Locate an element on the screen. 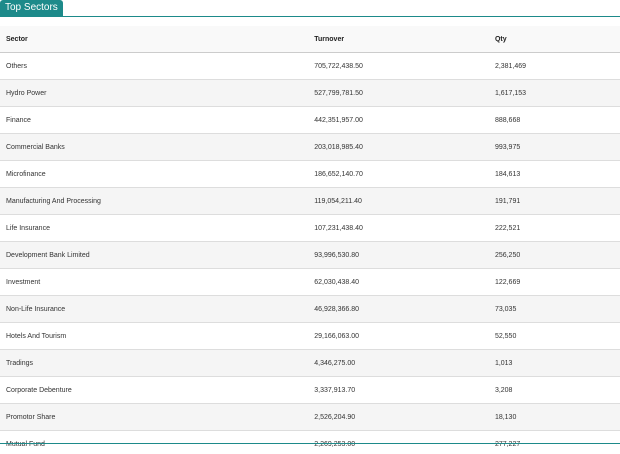  table-row: Microfinance 186,652,140.70 184,613 is located at coordinates (310, 174).